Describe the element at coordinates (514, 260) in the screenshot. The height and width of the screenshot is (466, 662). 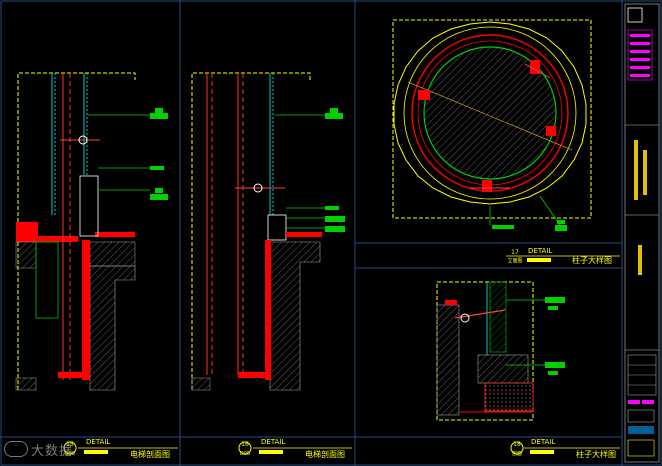
I see `detail-sheet: 立面图` at that location.